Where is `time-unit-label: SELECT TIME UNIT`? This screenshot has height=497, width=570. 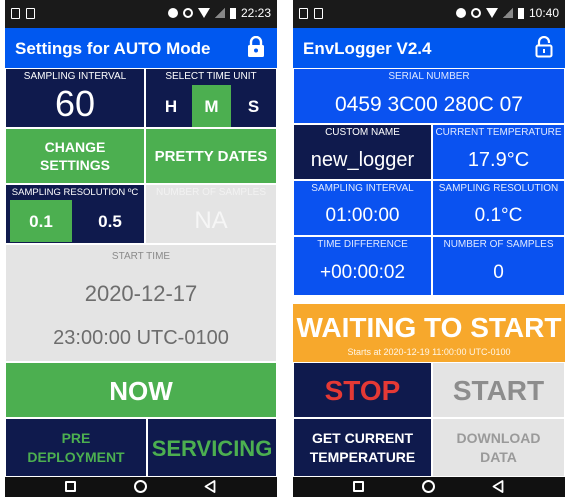
time-unit-label: SELECT TIME UNIT is located at coordinates (211, 76).